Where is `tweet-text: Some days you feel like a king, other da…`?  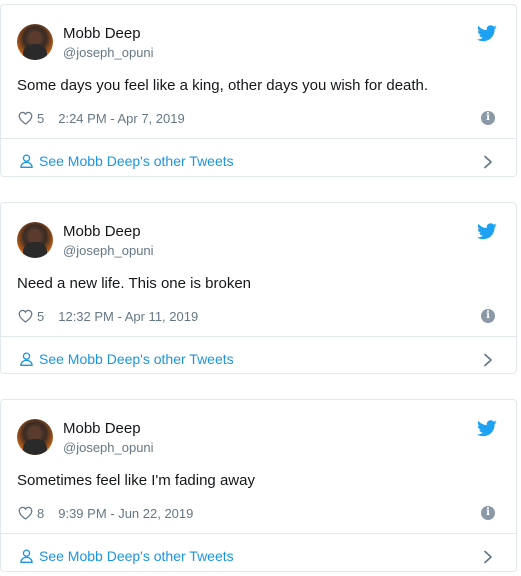
tweet-text: Some days you feel like a king, other da… is located at coordinates (223, 85).